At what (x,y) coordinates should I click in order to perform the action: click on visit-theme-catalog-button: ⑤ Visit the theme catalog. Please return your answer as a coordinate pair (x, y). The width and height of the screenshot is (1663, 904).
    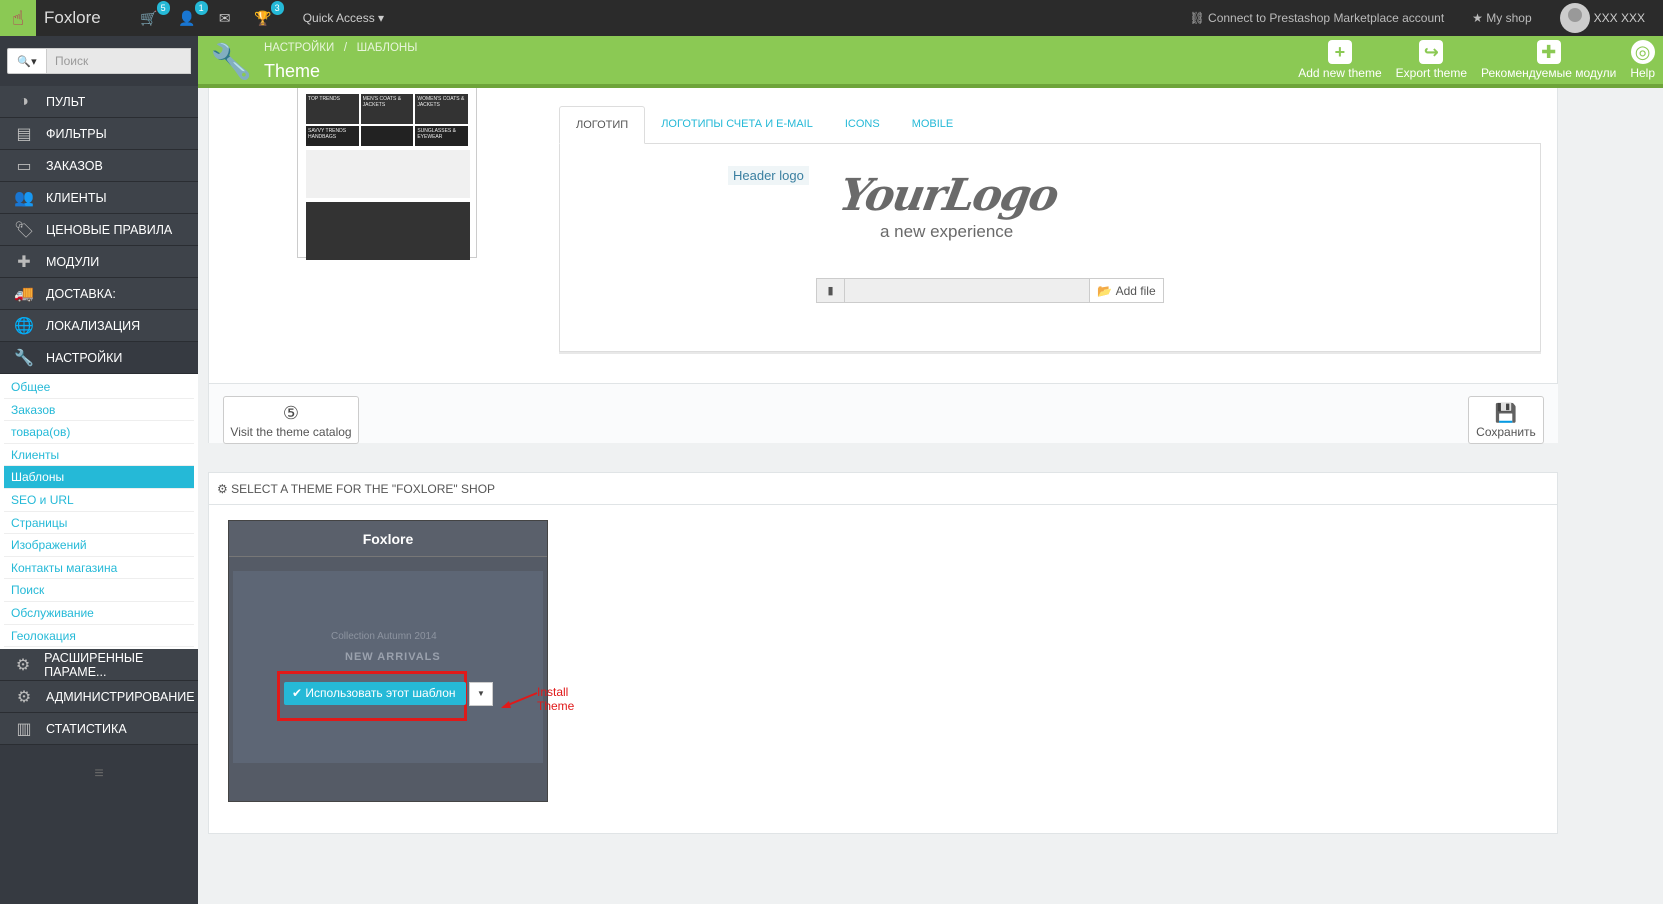
    Looking at the image, I should click on (291, 420).